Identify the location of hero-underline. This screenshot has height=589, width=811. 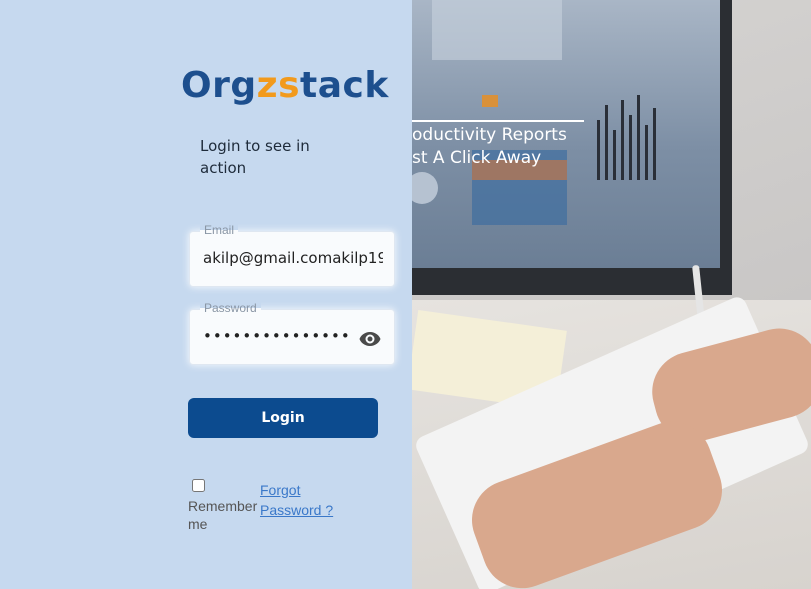
(498, 121).